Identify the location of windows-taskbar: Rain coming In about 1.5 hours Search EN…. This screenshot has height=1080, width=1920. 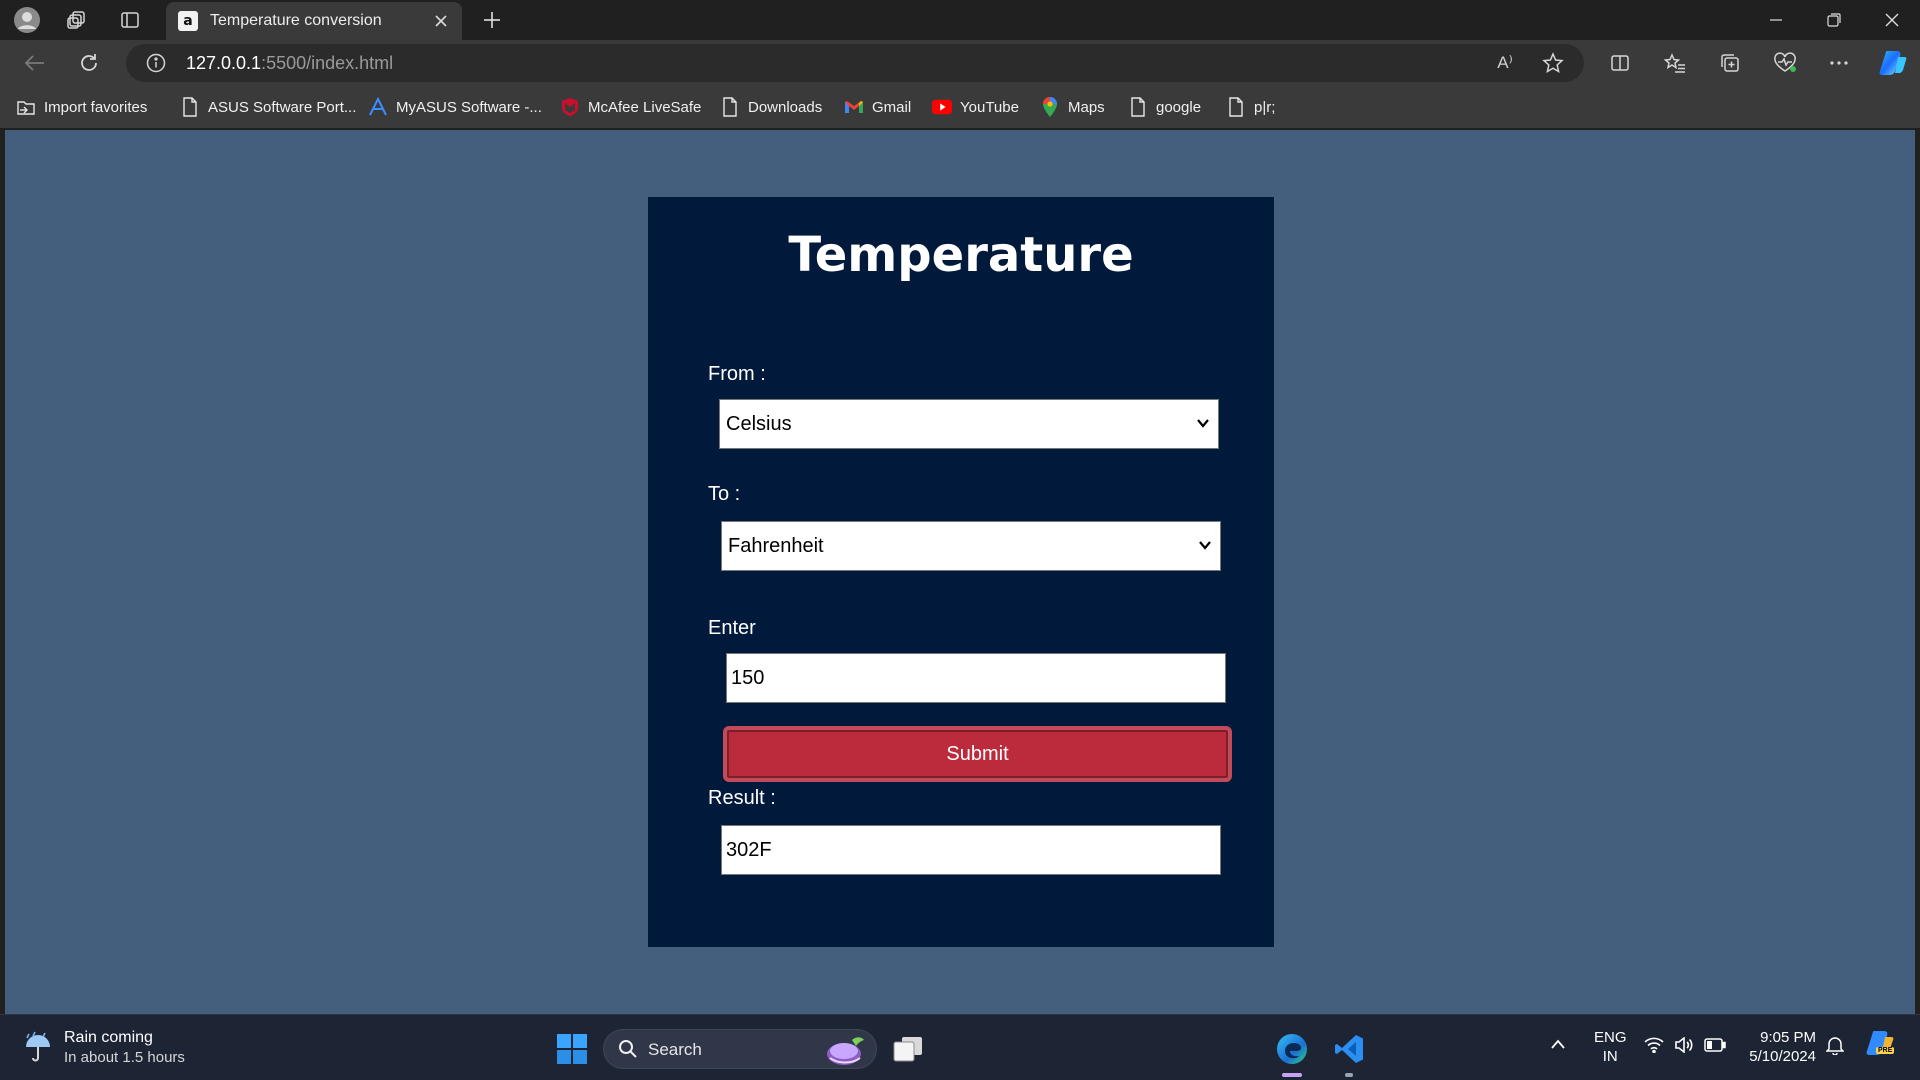
(960, 1047).